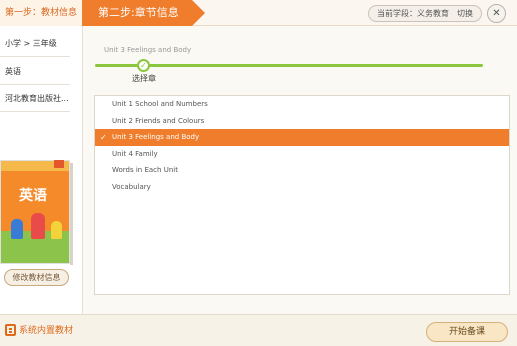 The image size is (517, 346). Describe the element at coordinates (302, 104) in the screenshot. I see `chapter-item: Unit 1 School and Numbers` at that location.